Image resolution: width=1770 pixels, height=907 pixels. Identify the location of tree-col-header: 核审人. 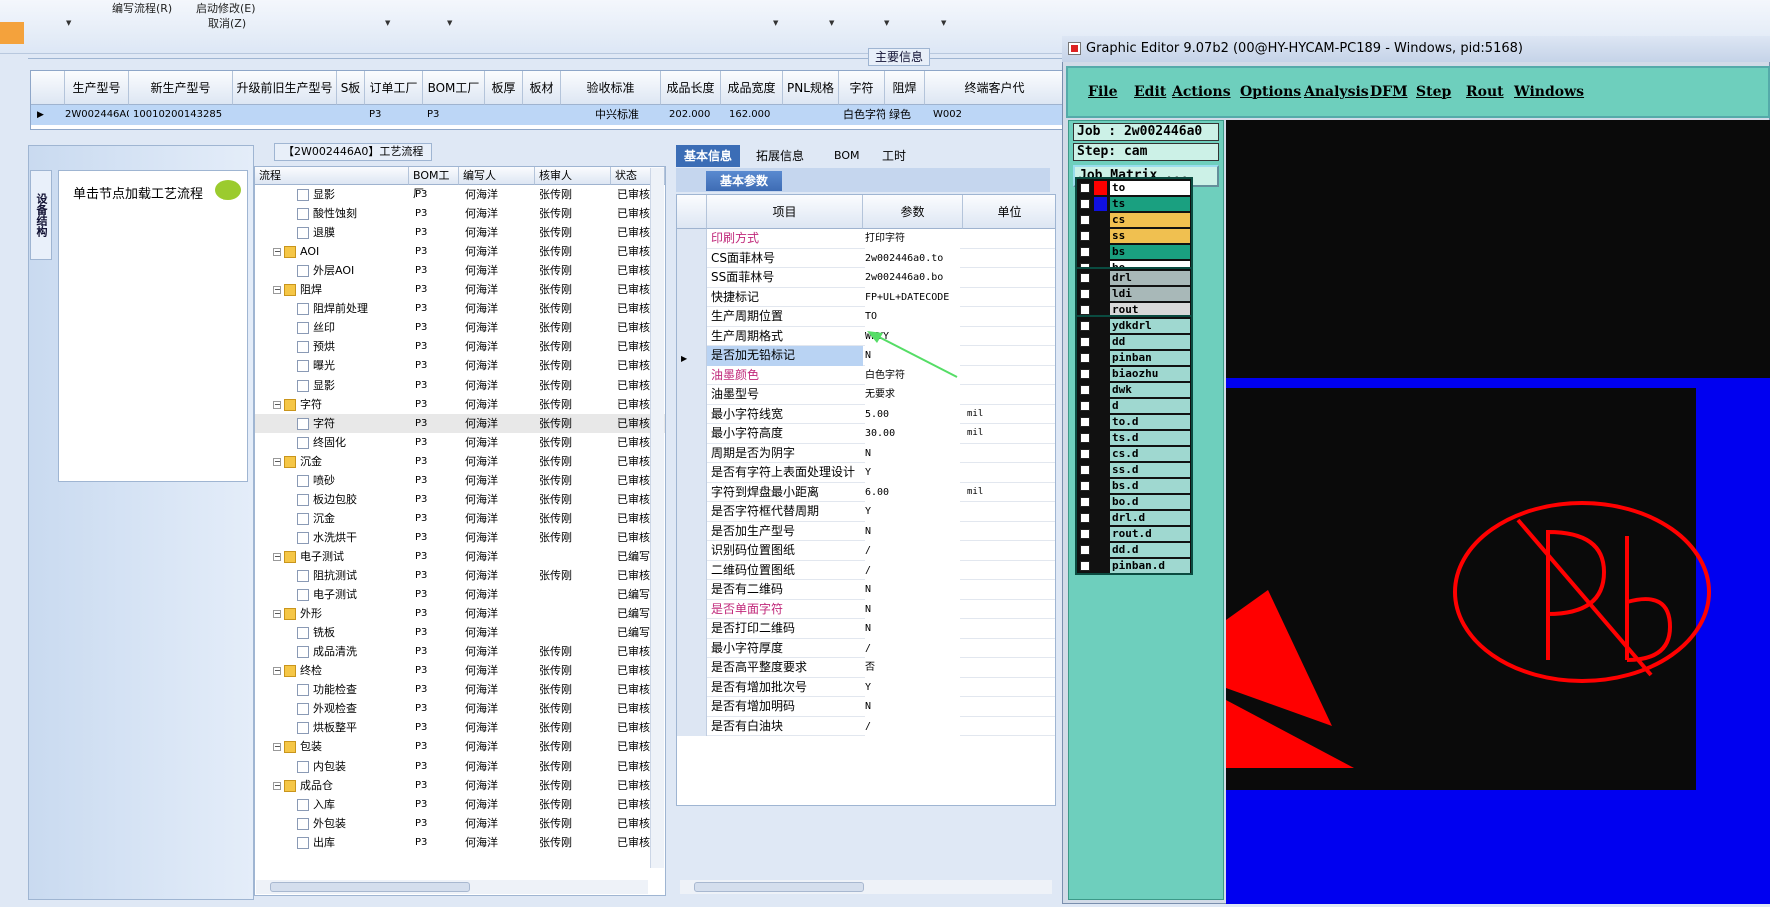
(573, 176).